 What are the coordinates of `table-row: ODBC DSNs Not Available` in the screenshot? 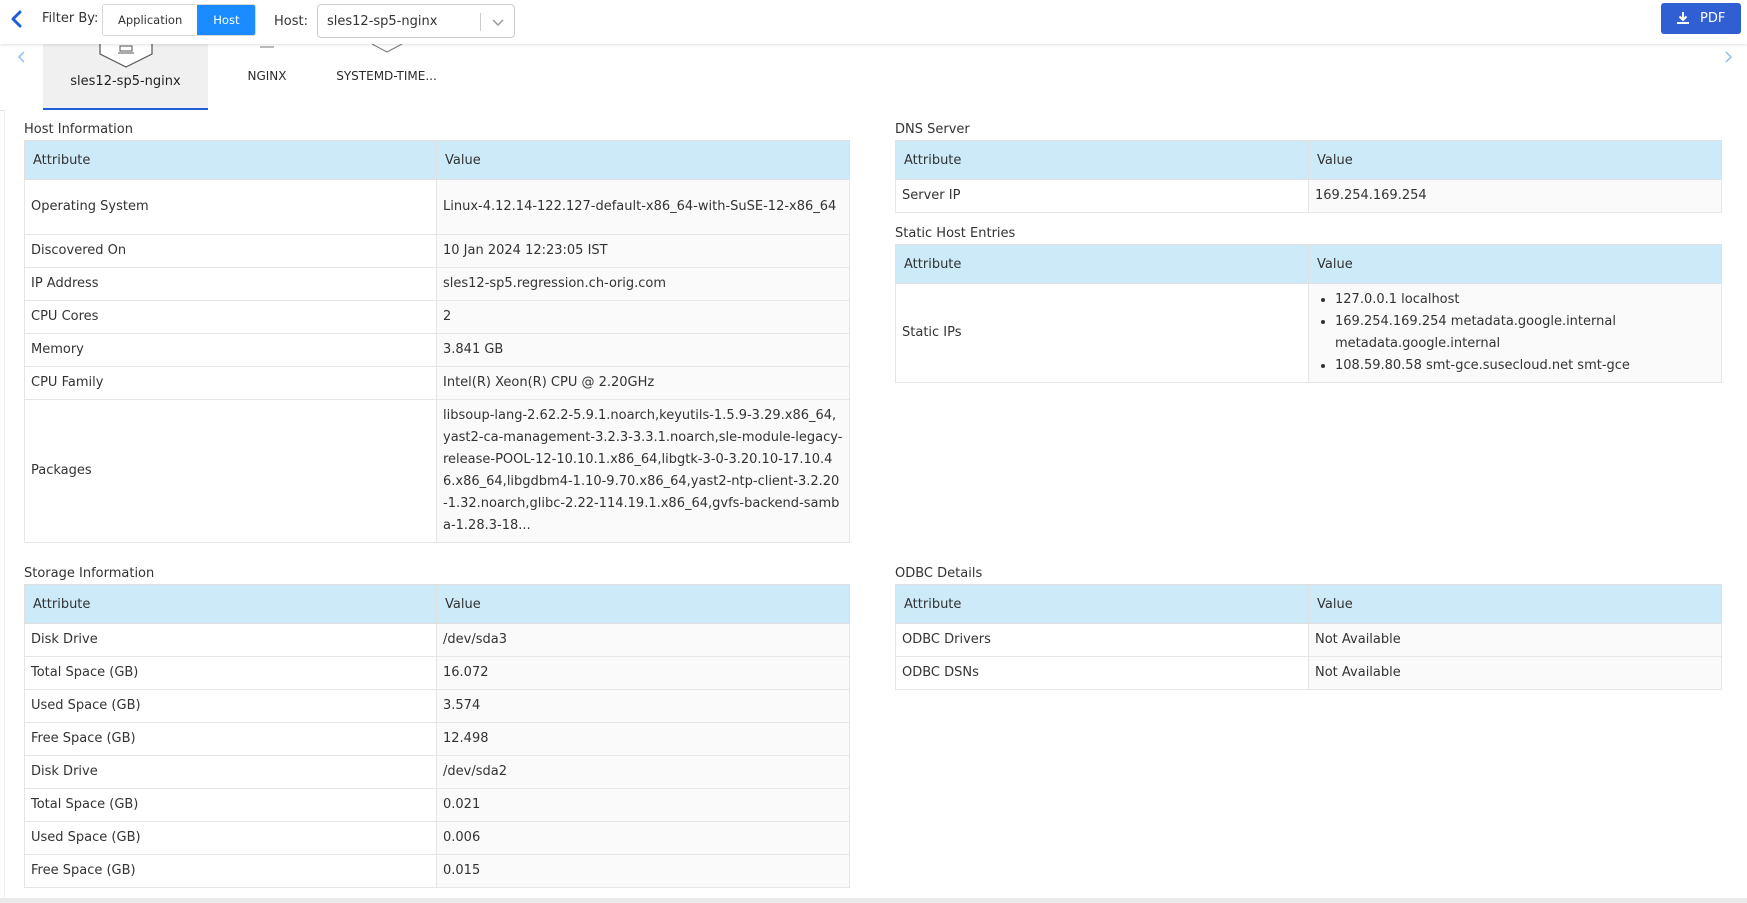 It's located at (1308, 673).